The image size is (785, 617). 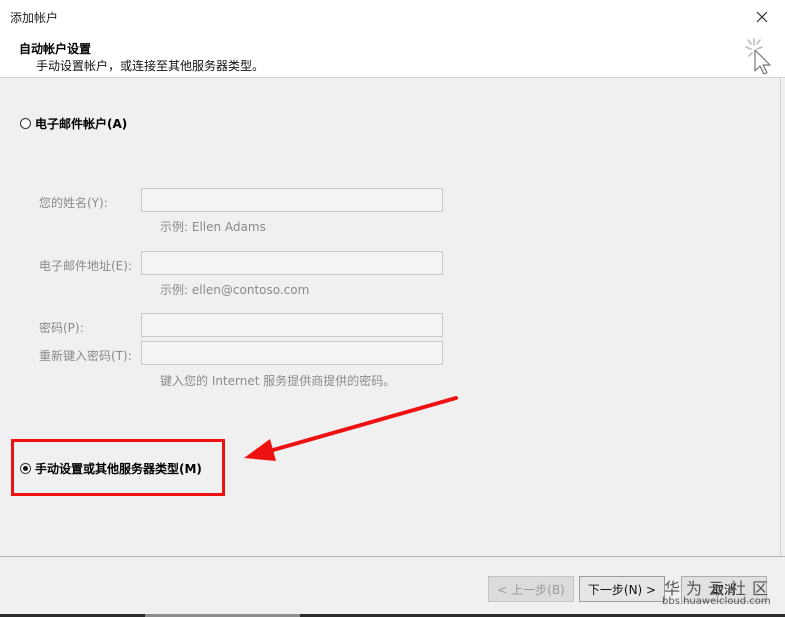 What do you see at coordinates (392, 556) in the screenshot?
I see `footer-divider` at bounding box center [392, 556].